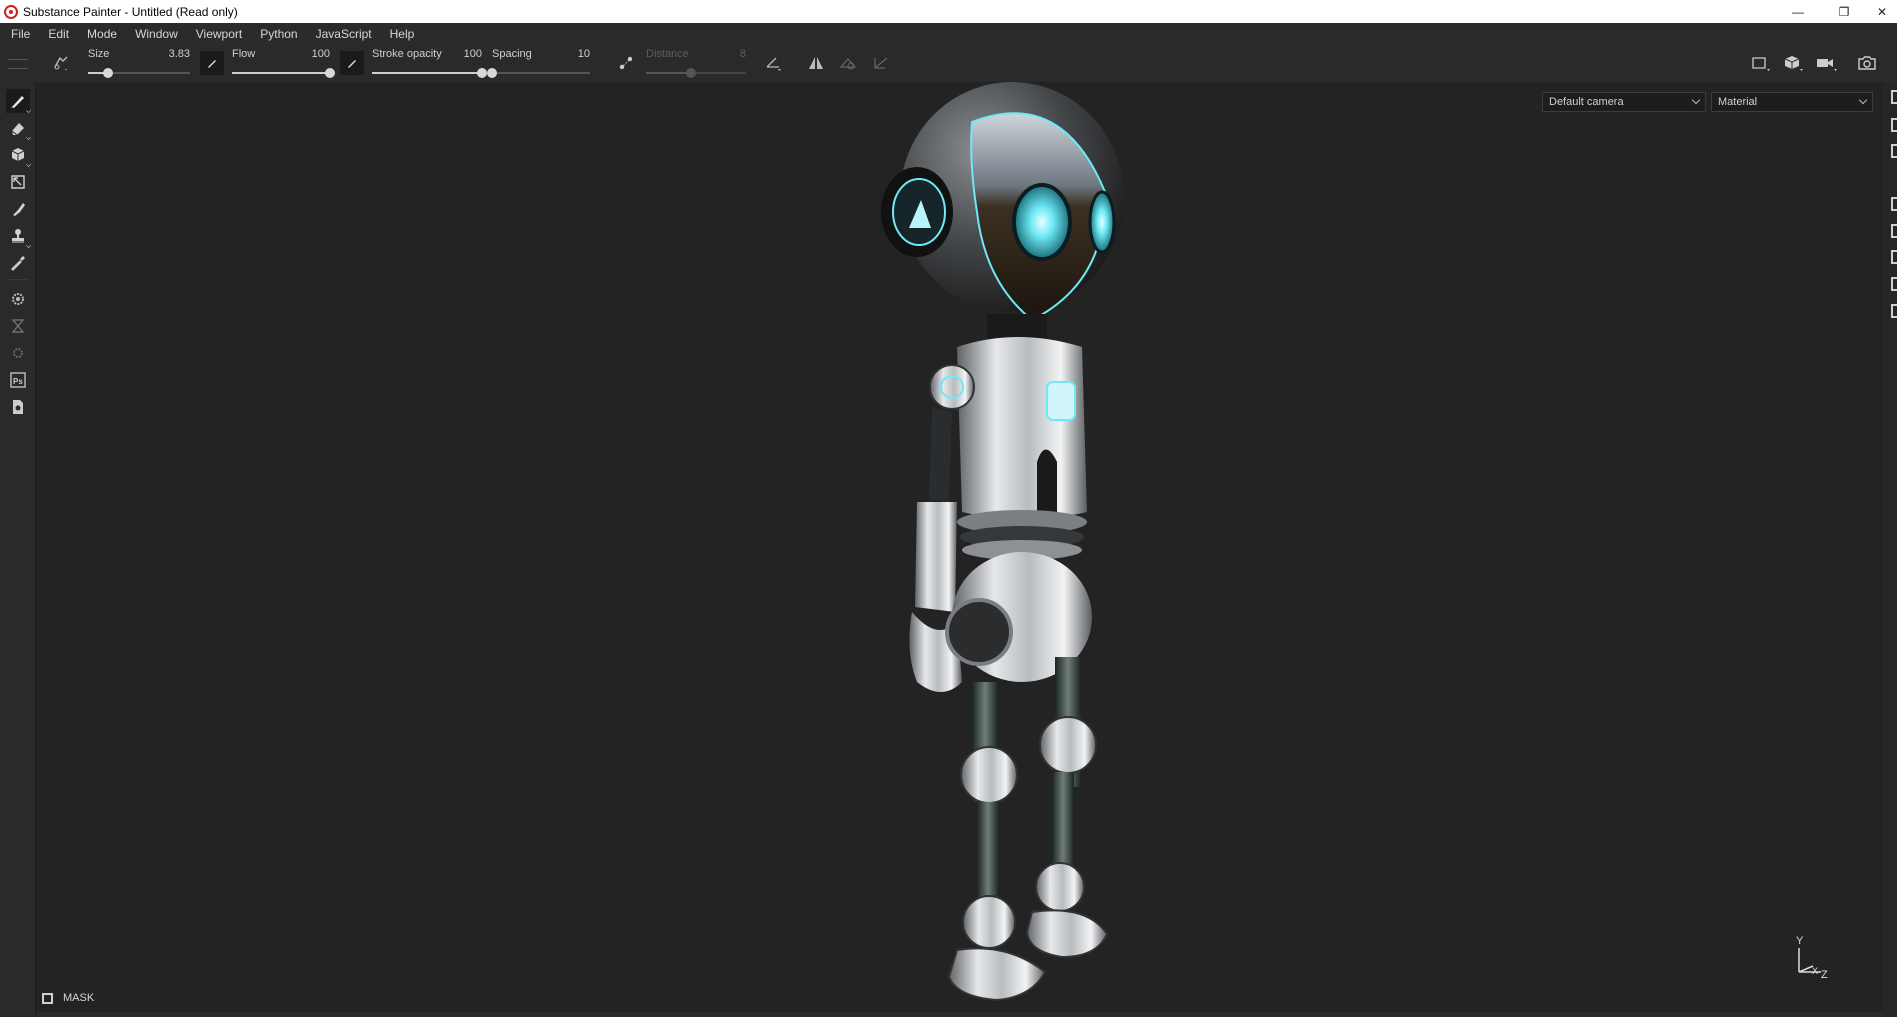  What do you see at coordinates (156, 34) in the screenshot?
I see `menu-window: Window` at bounding box center [156, 34].